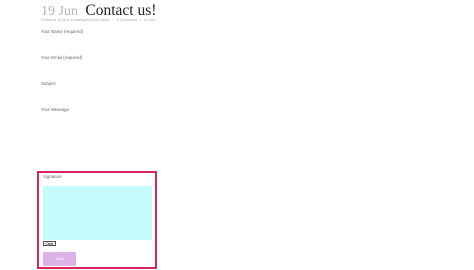 This screenshot has height=270, width=474. Describe the element at coordinates (62, 31) in the screenshot. I see `name-field-label: Your Name (required)` at that location.